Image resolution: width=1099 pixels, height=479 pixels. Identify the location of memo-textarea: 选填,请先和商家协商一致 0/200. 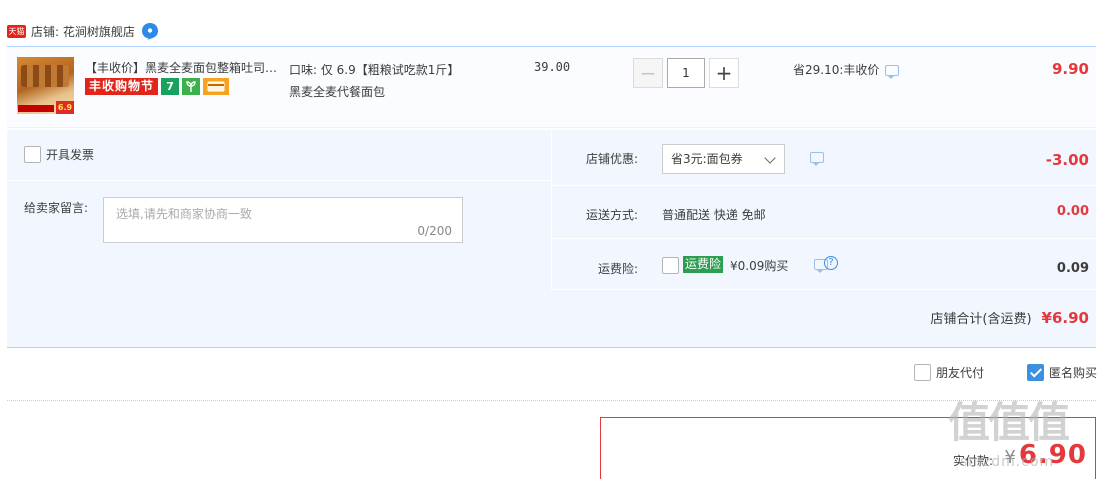
(283, 220).